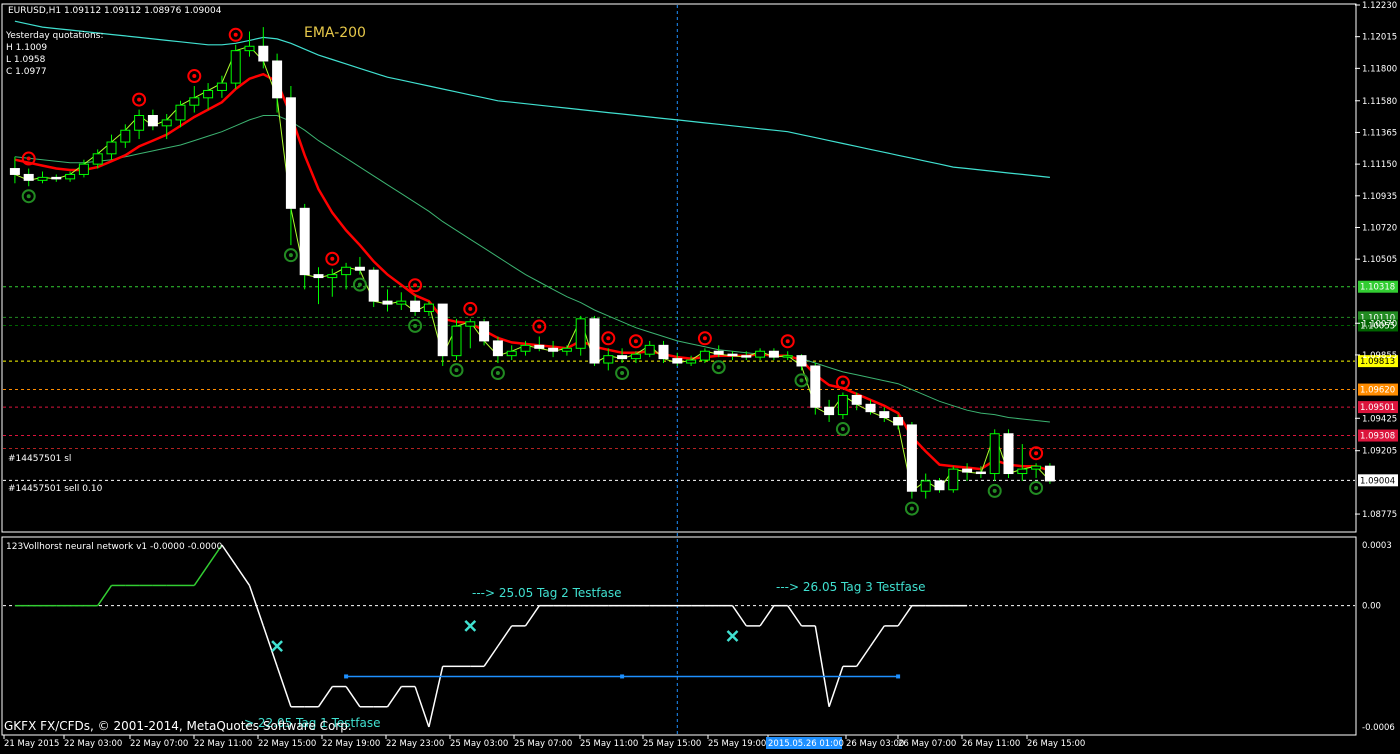 Image resolution: width=1400 pixels, height=754 pixels. What do you see at coordinates (39, 459) in the screenshot?
I see `order-sl-label: #14457501 sl` at bounding box center [39, 459].